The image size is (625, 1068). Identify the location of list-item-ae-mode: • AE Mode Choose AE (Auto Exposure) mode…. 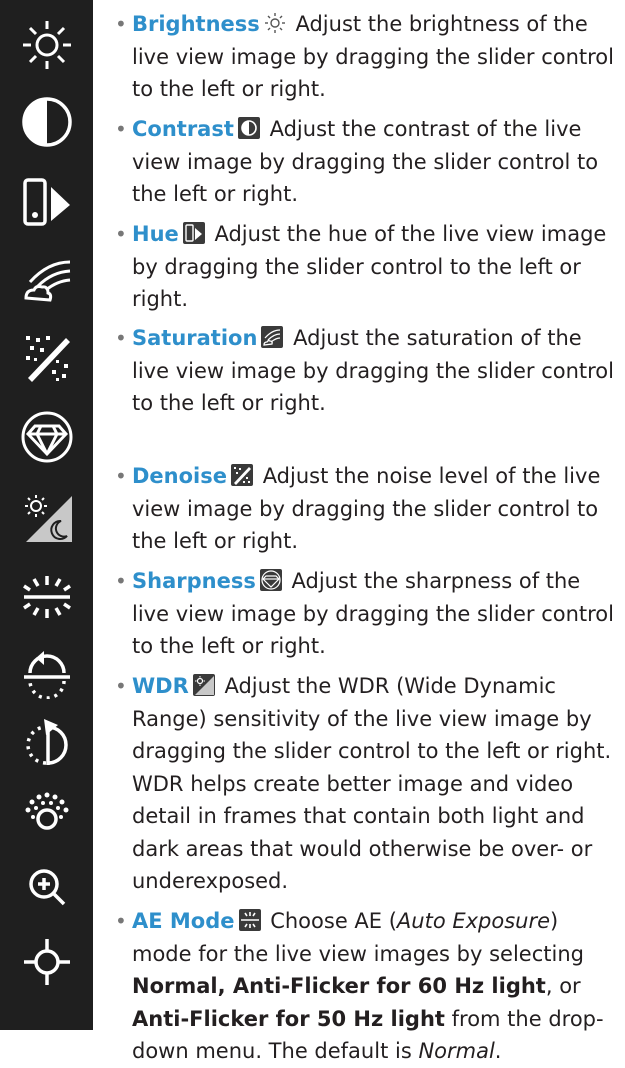
(367, 986).